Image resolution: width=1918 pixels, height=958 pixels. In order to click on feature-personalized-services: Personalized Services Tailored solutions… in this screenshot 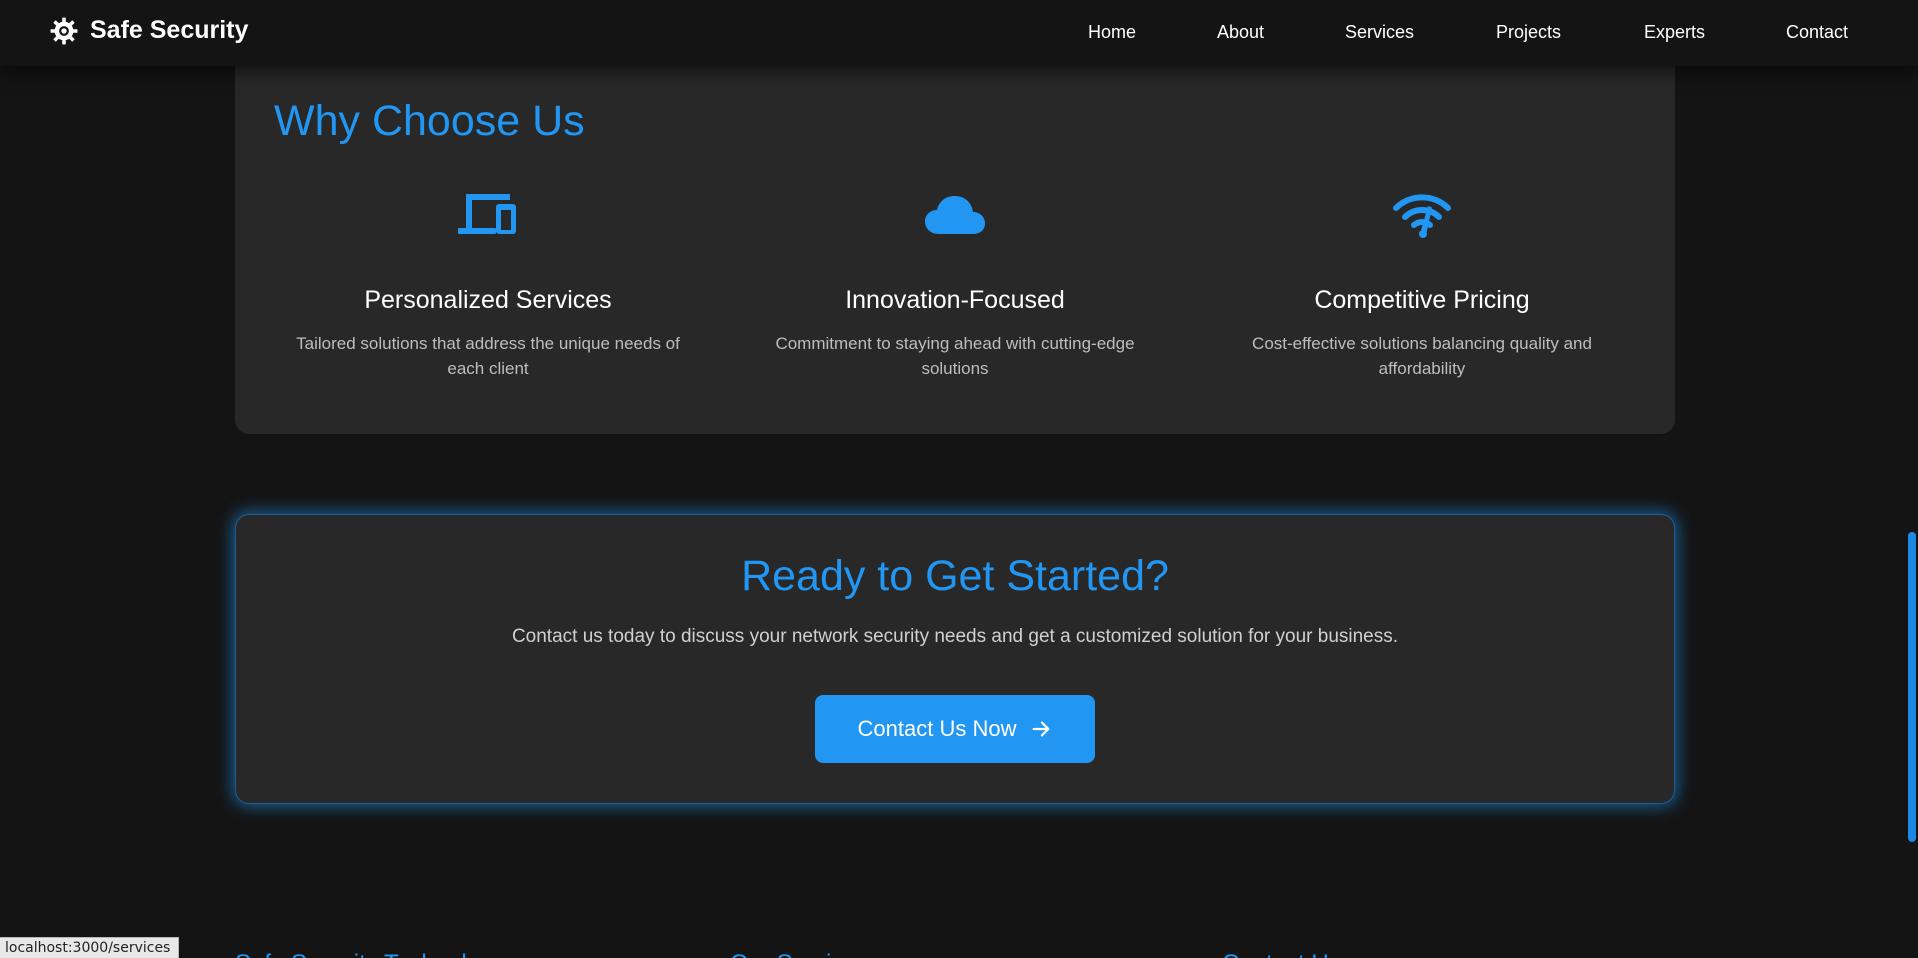, I will do `click(488, 284)`.